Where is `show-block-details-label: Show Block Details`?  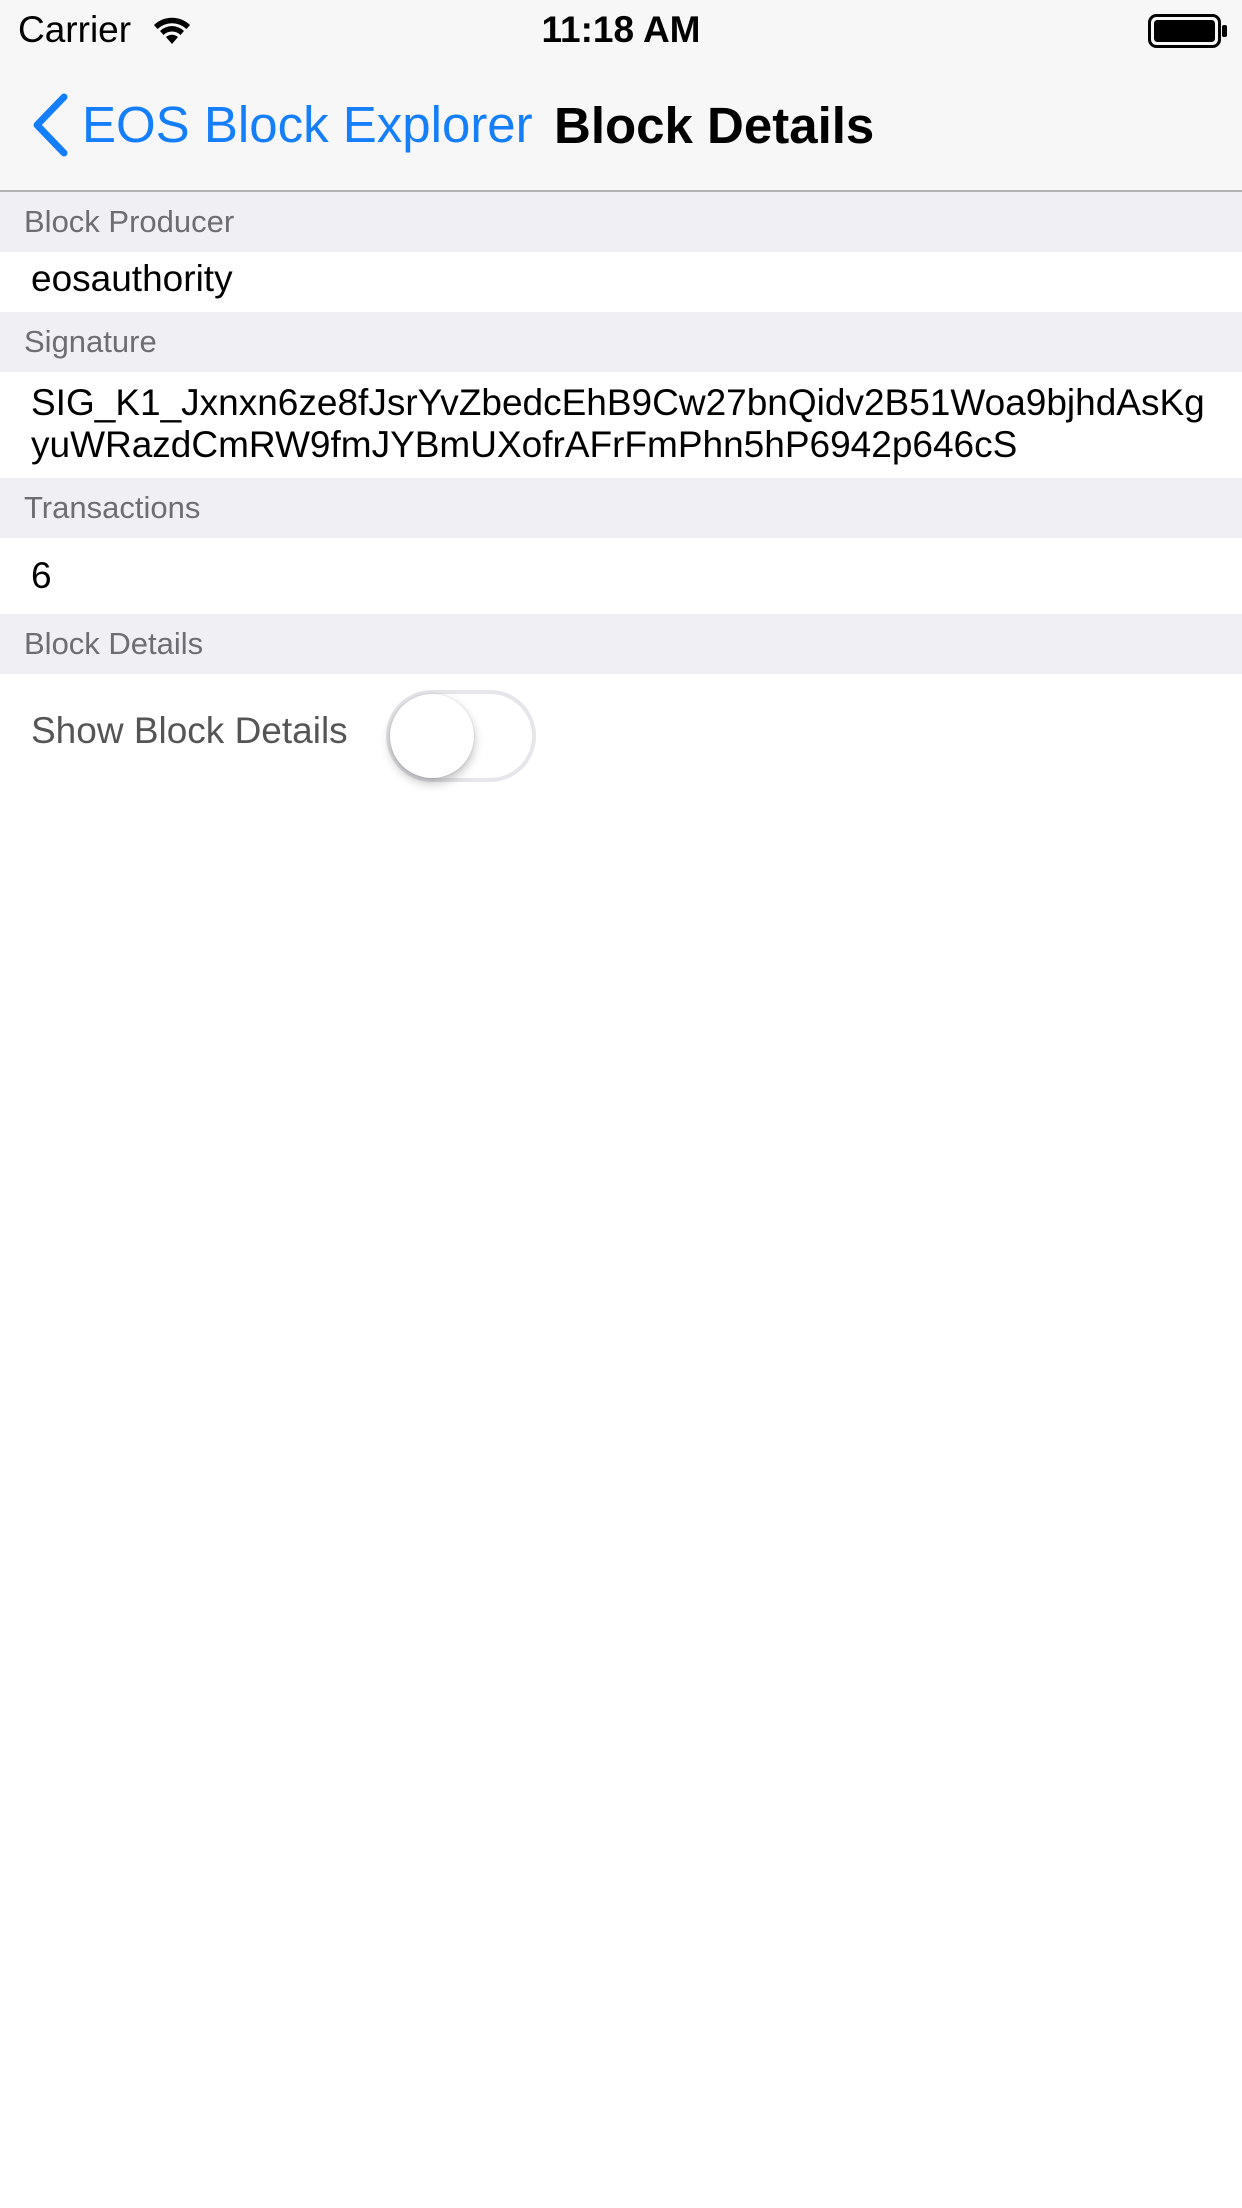 show-block-details-label: Show Block Details is located at coordinates (189, 730).